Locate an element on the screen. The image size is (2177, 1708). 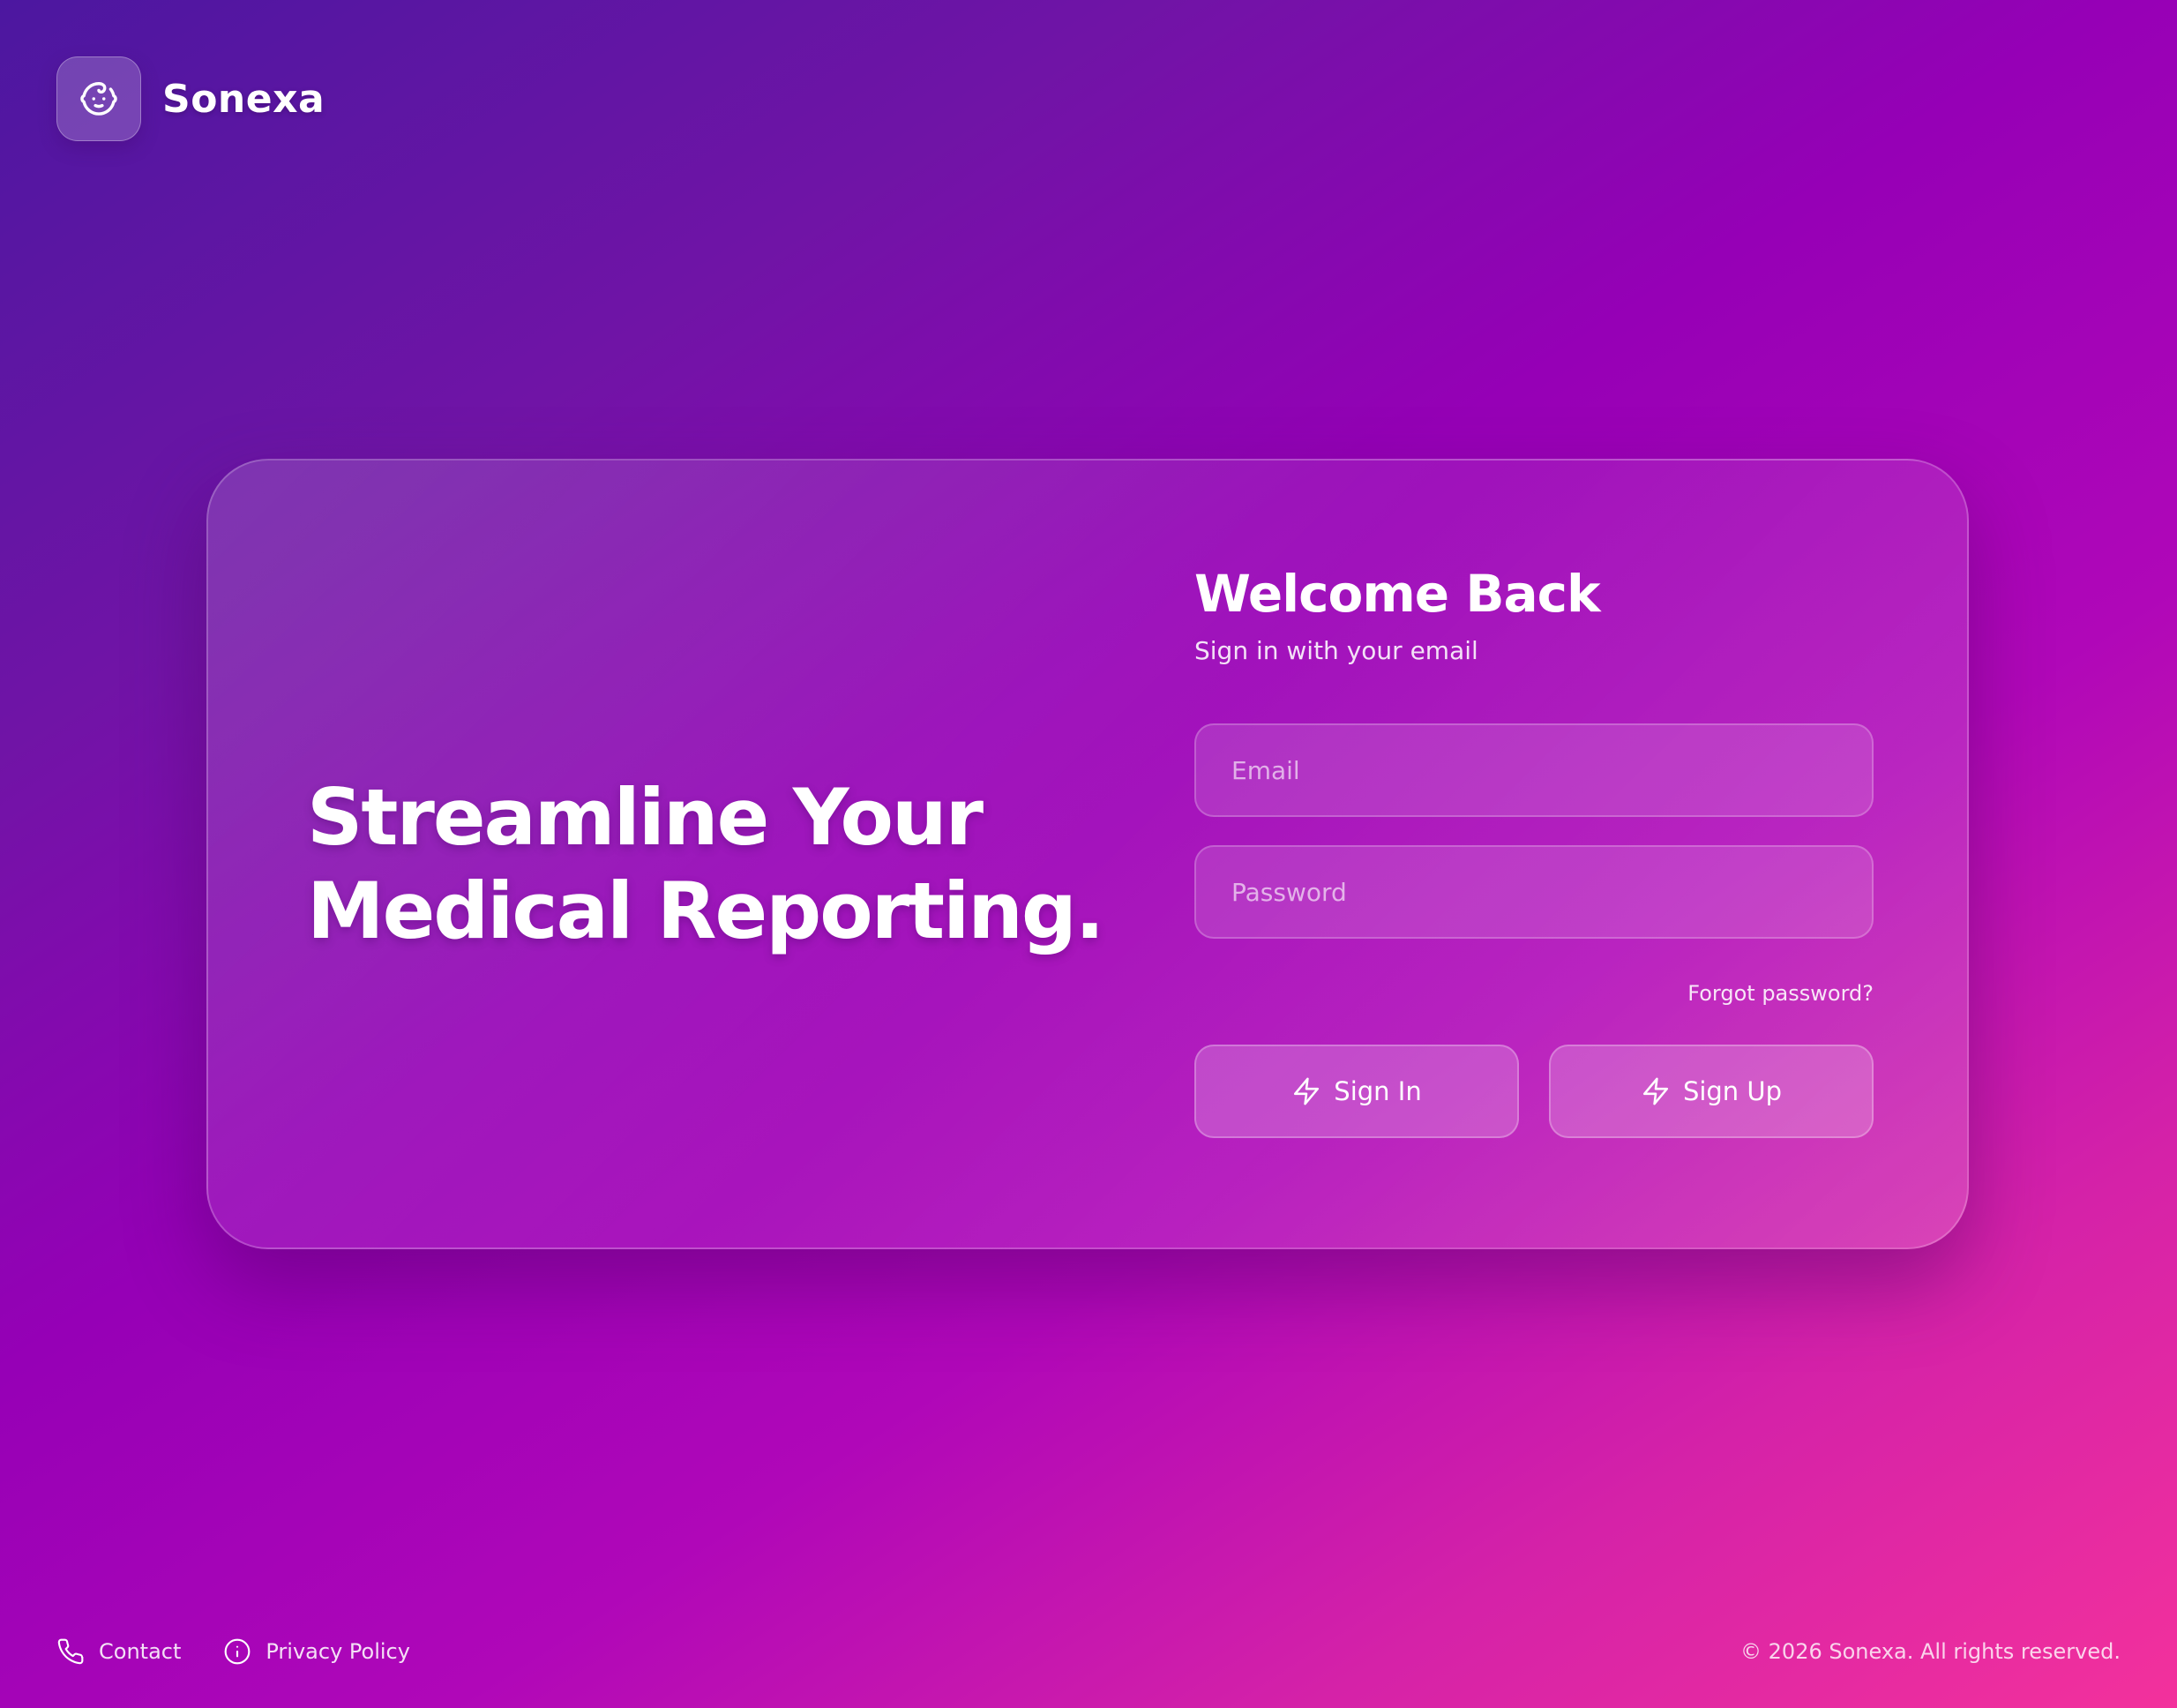
sign-in-button: Sign In is located at coordinates (1356, 1091).